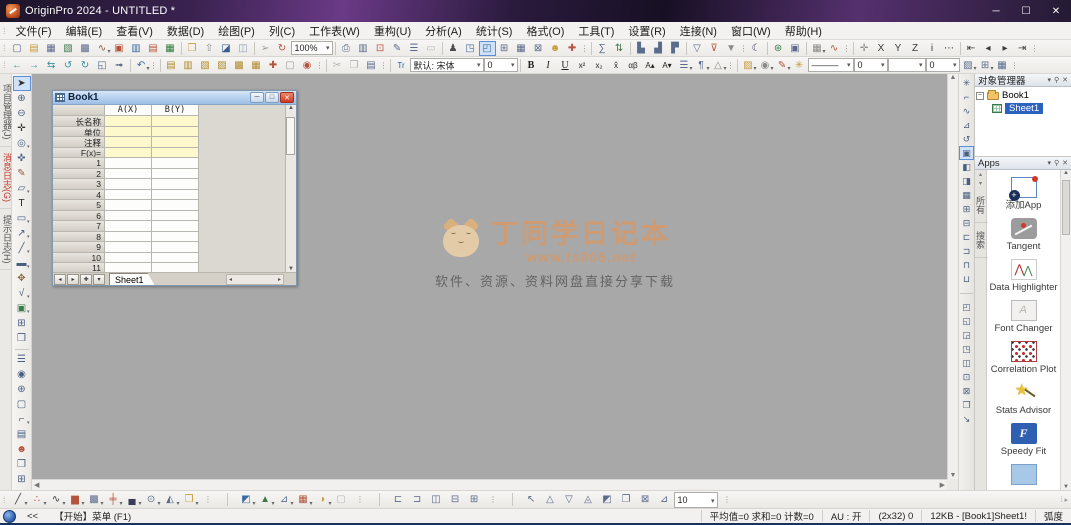  I want to click on app-font-changer: Font Changer, so click(1023, 317).